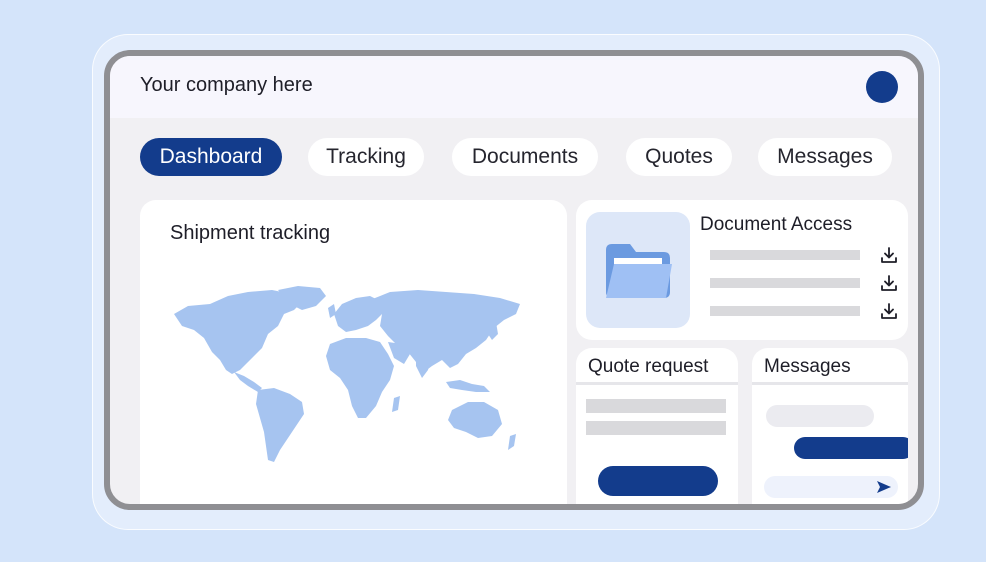 This screenshot has width=986, height=562. What do you see at coordinates (211, 157) in the screenshot?
I see `tab-dashboard: Dashboard` at bounding box center [211, 157].